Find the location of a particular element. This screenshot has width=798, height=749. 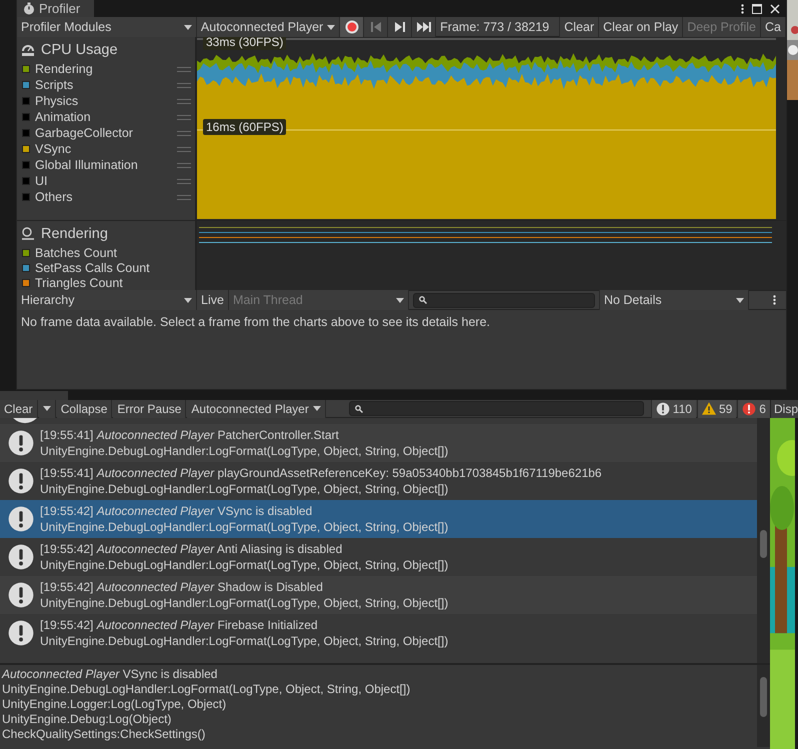

toolbar-button: Ca is located at coordinates (773, 27).